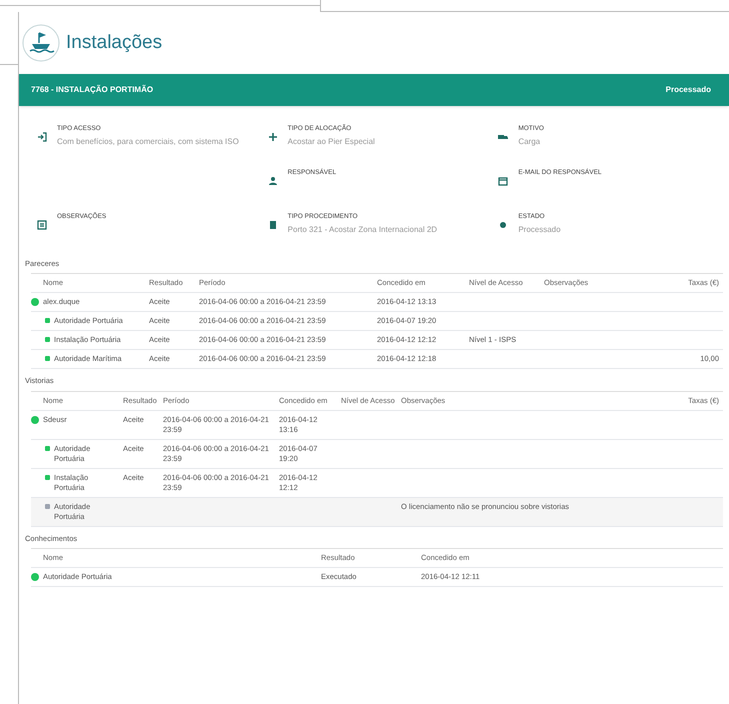  I want to click on harbor-logo-icon, so click(41, 43).